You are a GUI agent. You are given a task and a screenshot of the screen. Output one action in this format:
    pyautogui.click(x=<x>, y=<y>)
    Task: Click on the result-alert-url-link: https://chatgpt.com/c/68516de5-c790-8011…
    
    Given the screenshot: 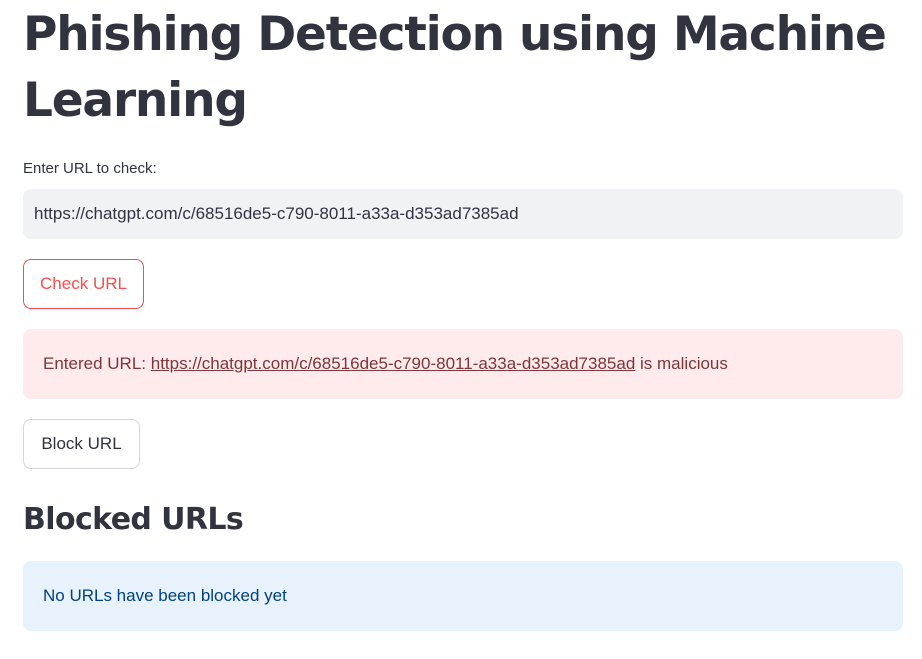 What is the action you would take?
    pyautogui.click(x=393, y=364)
    